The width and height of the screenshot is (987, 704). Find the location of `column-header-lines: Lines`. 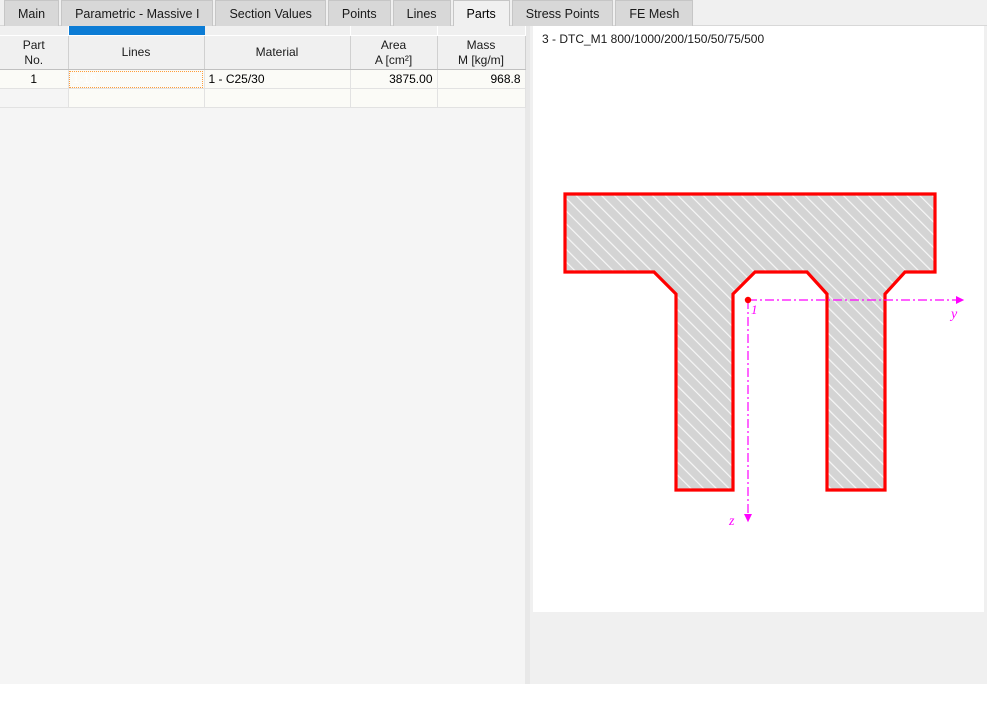

column-header-lines: Lines is located at coordinates (136, 52).